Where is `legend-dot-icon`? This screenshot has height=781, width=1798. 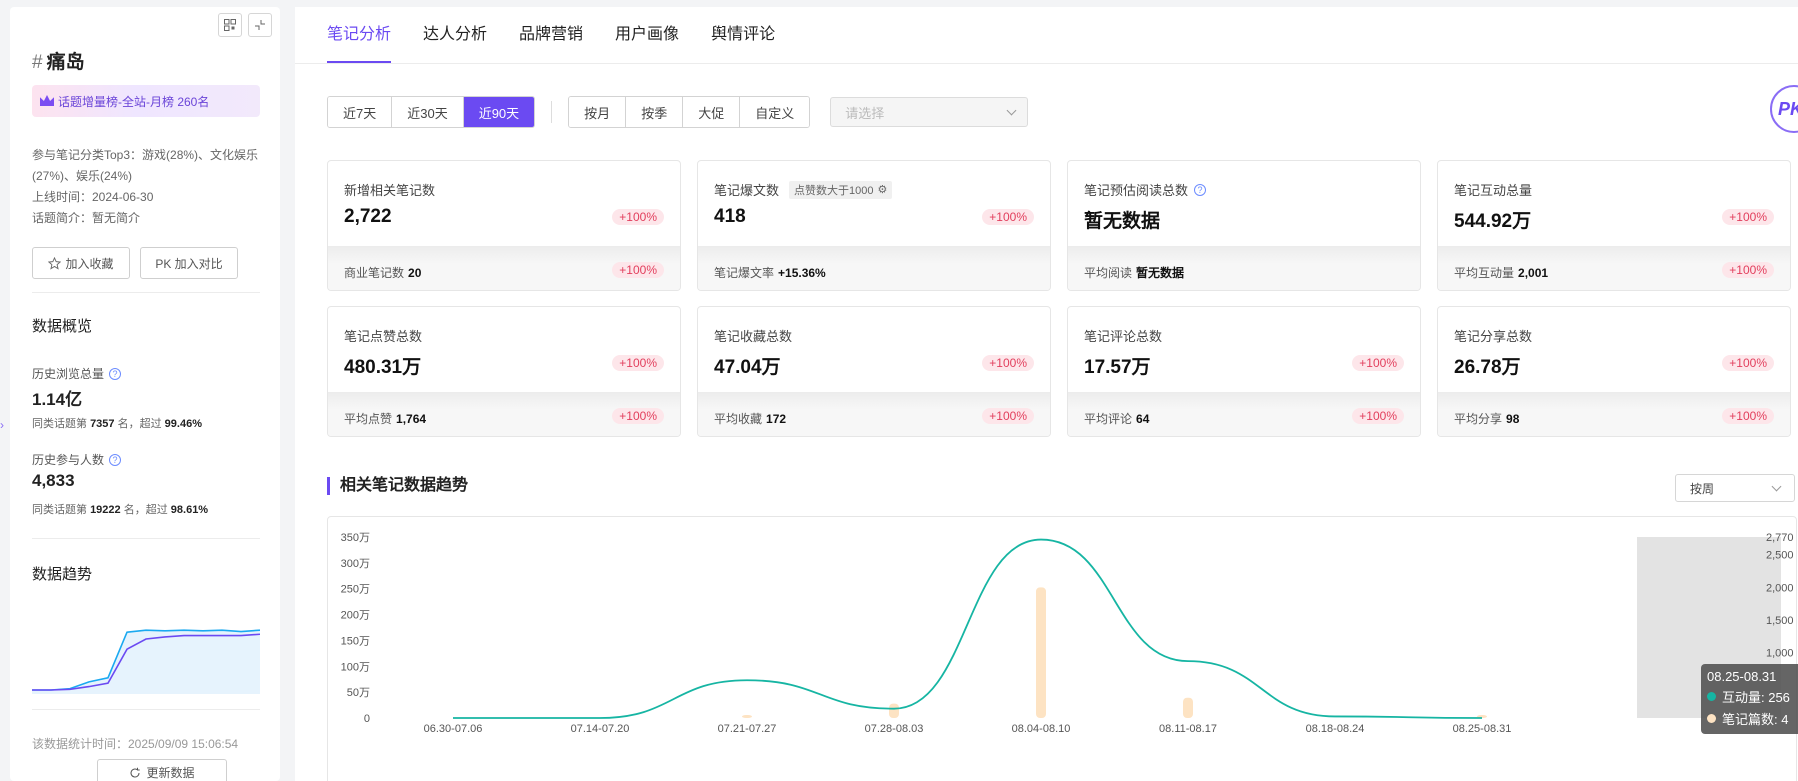 legend-dot-icon is located at coordinates (1711, 718).